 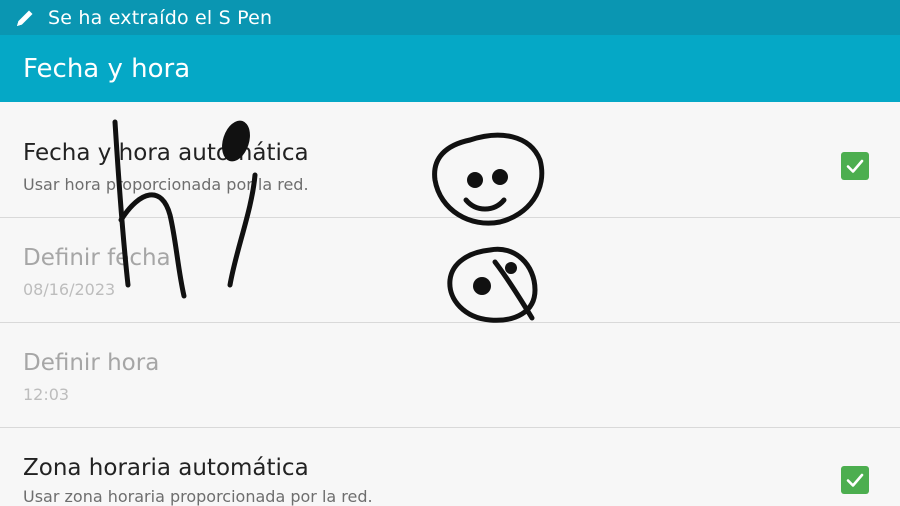 I want to click on setting-summary: 12:03, so click(x=46, y=394).